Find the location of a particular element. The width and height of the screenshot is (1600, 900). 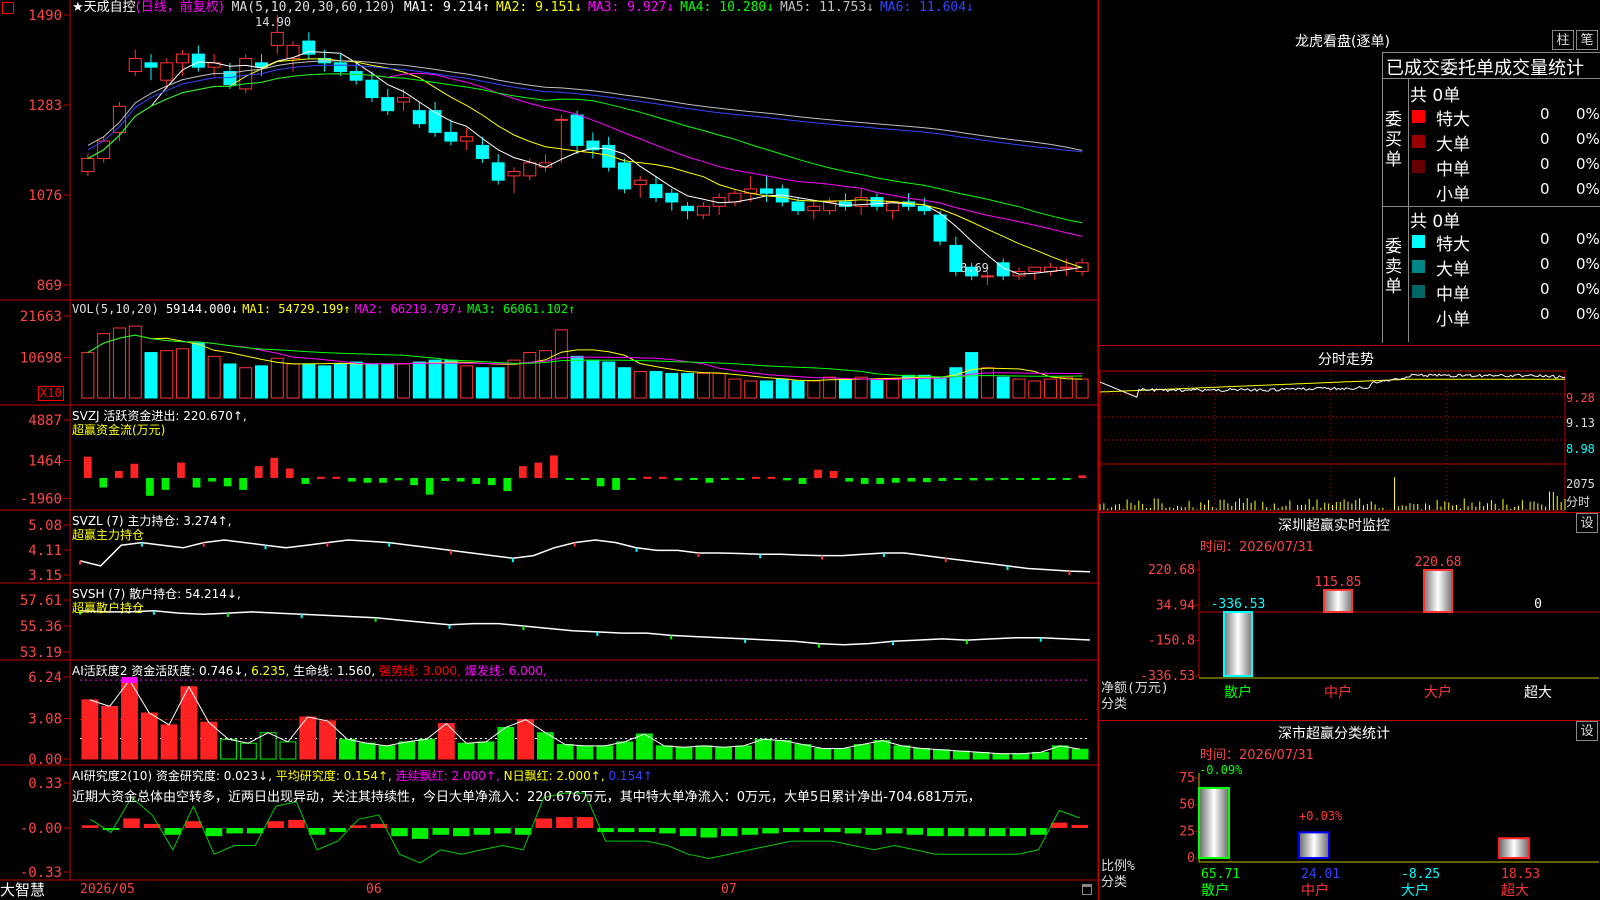

monitor-axis-label2: 分类 is located at coordinates (1114, 704).